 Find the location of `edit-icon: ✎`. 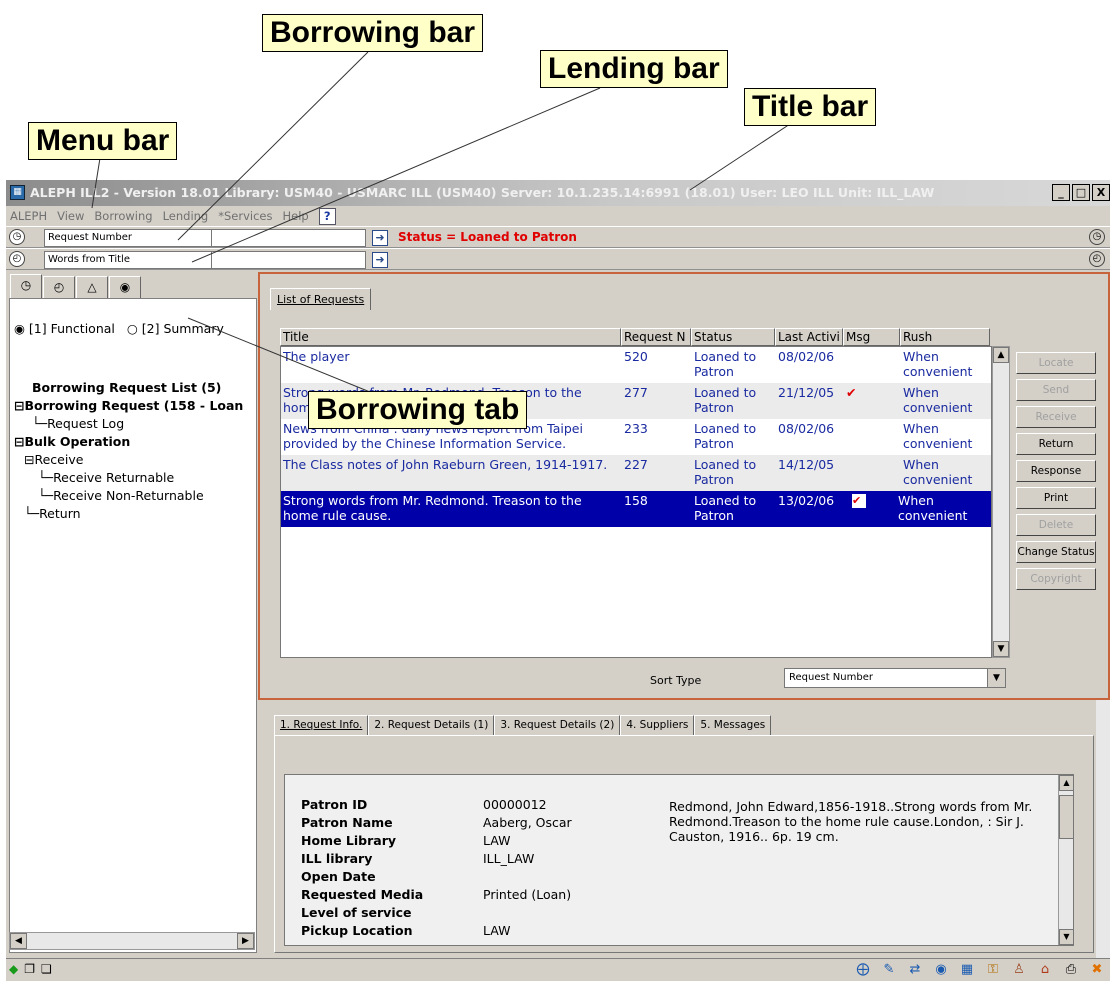

edit-icon: ✎ is located at coordinates (889, 969).